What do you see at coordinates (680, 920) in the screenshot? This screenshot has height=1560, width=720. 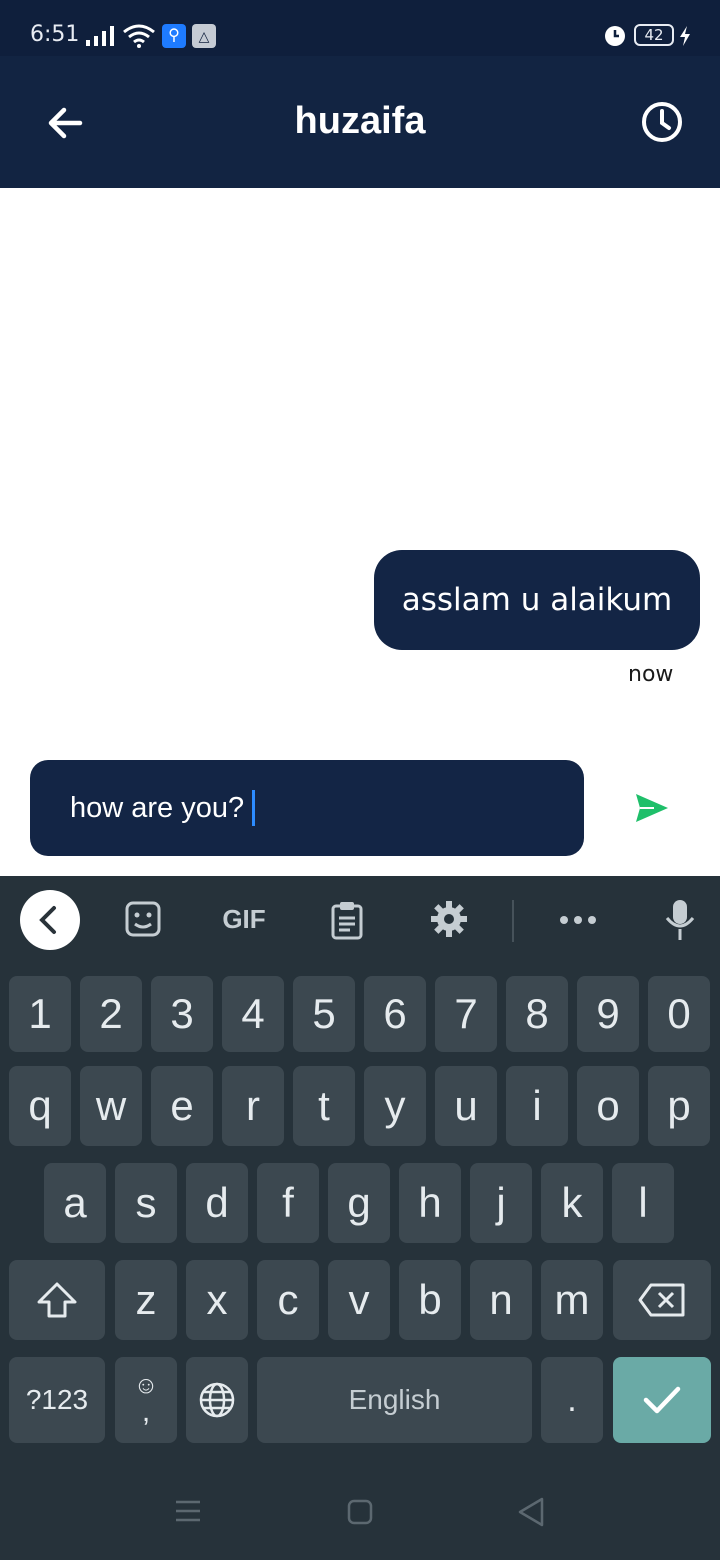 I see `mic-icon` at bounding box center [680, 920].